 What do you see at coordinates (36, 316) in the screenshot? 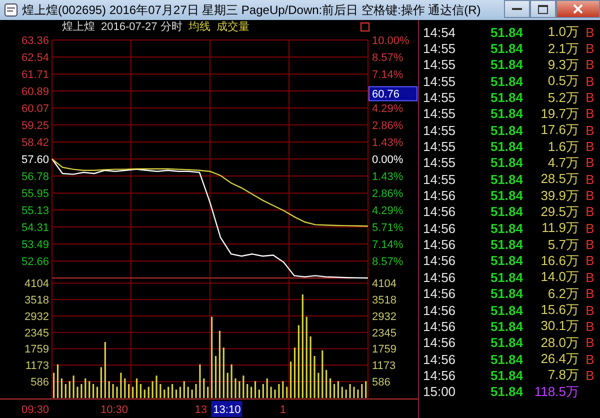
I see `volume-axis-label: 2932` at bounding box center [36, 316].